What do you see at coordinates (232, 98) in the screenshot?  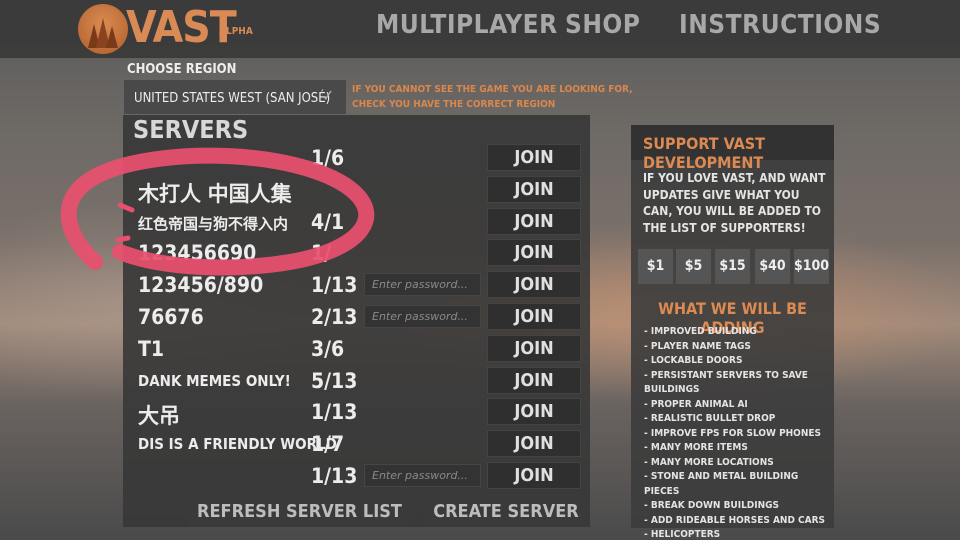 I see `region-selected-value: UNITED STATES WEST (SAN JOSÉ)` at bounding box center [232, 98].